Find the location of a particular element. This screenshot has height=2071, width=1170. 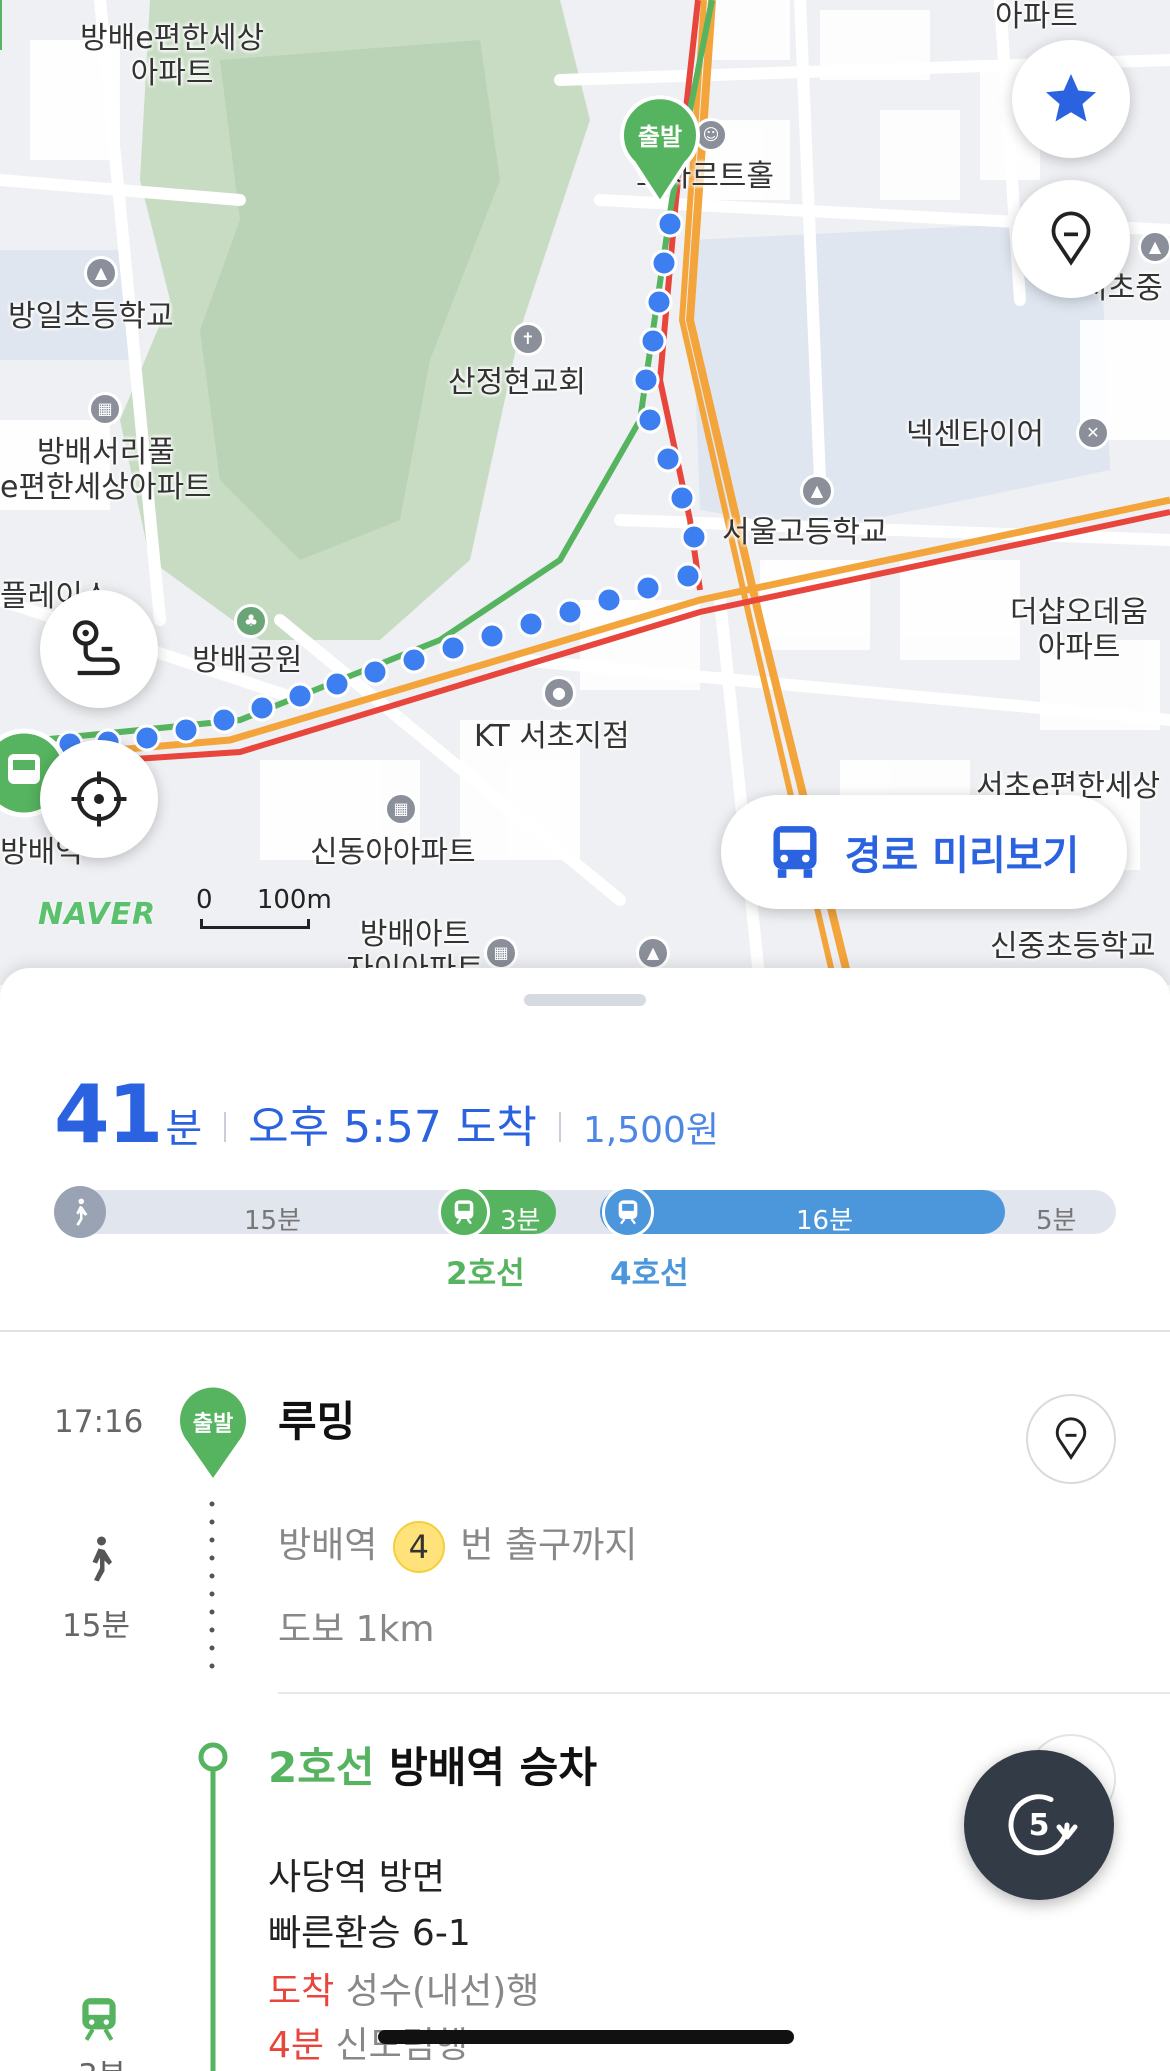

scale-distance-label: 100m is located at coordinates (294, 900).